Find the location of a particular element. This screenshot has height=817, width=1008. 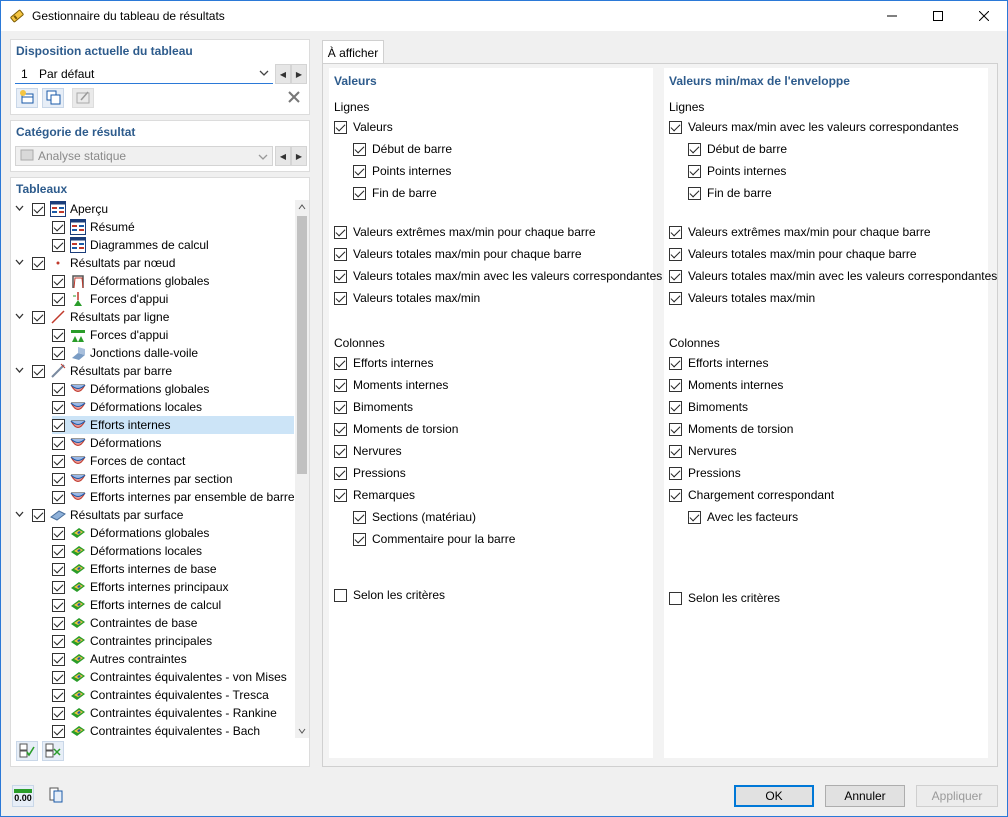

column-option: Efforts internes is located at coordinates (383, 363).